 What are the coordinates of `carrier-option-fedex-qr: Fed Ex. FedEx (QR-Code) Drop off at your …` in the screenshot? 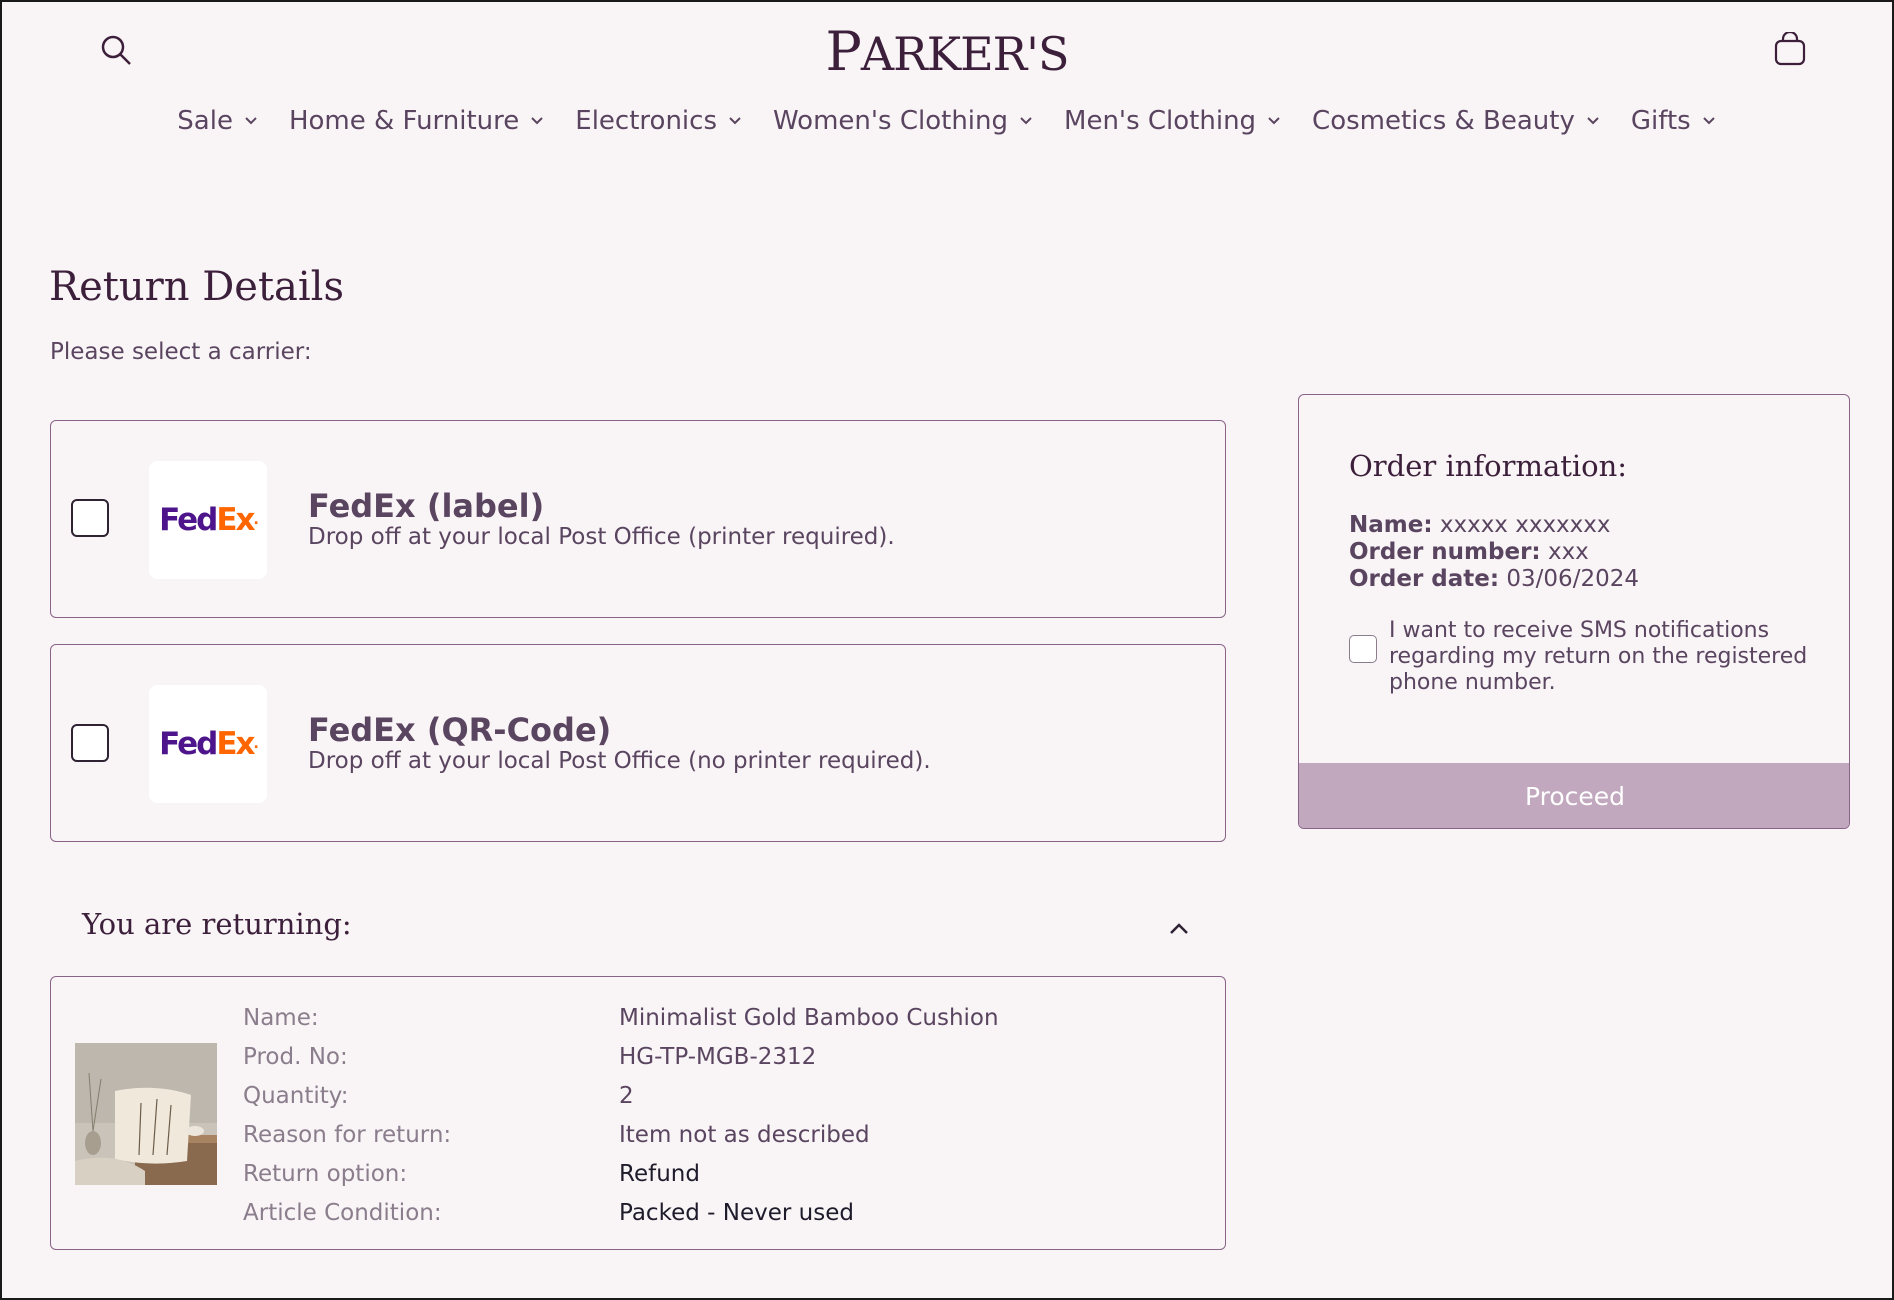 It's located at (638, 743).